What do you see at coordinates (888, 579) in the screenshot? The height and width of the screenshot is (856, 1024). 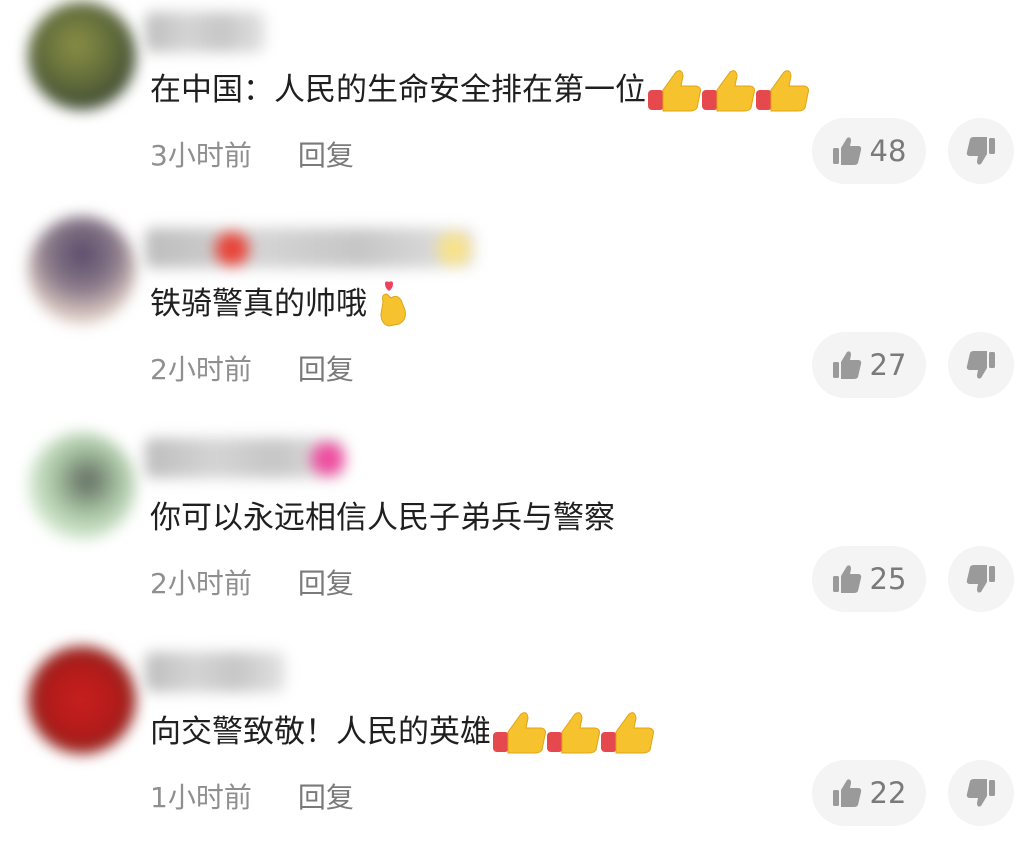 I see `like-count: 25` at bounding box center [888, 579].